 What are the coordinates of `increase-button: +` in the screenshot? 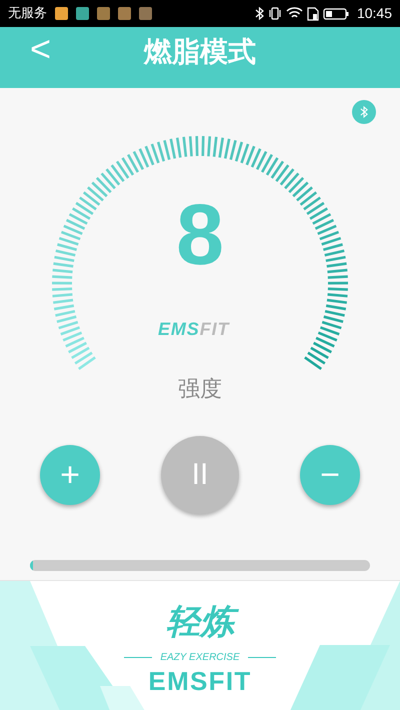 It's located at (70, 475).